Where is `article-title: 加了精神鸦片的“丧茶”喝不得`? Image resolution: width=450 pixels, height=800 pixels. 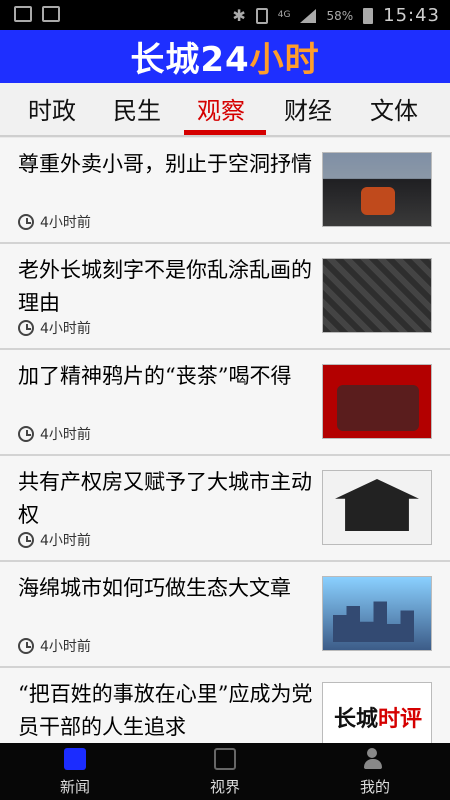
article-title: 加了精神鸦片的“丧茶”喝不得 is located at coordinates (155, 376).